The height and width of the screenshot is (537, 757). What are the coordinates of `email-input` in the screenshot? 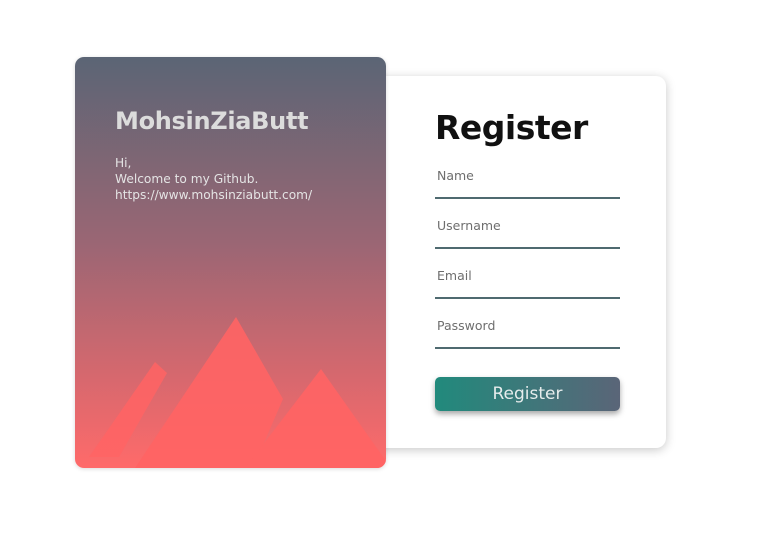 It's located at (527, 281).